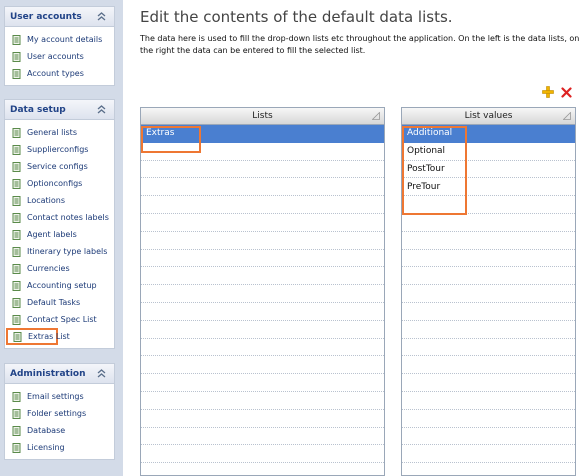 This screenshot has width=583, height=476. I want to click on sidebar-item-label: Contact notes labels, so click(68, 217).